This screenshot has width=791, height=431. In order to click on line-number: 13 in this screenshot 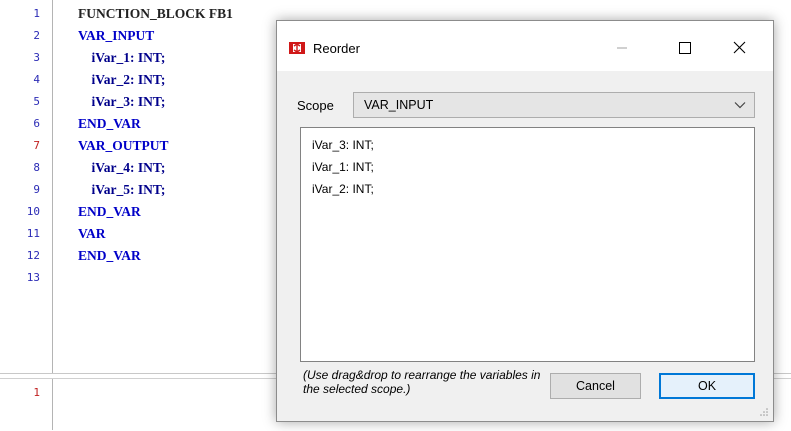, I will do `click(33, 277)`.